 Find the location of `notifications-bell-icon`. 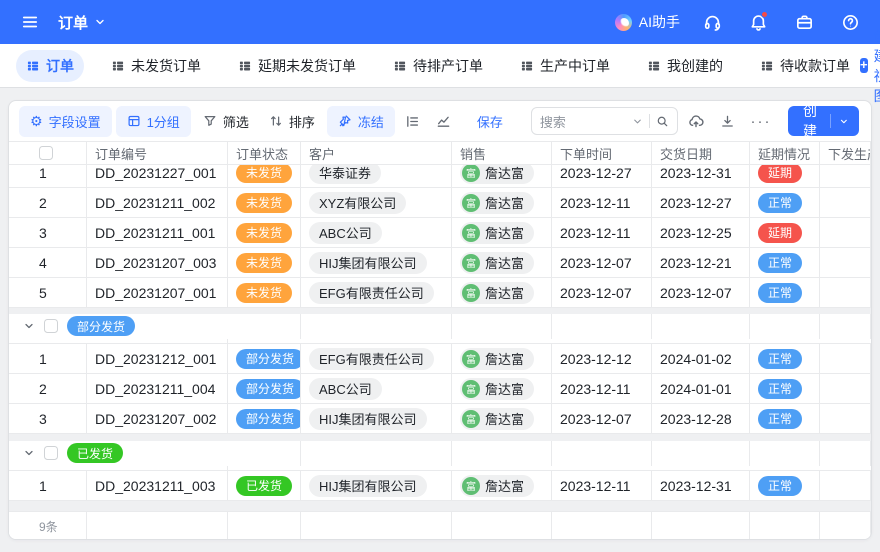

notifications-bell-icon is located at coordinates (758, 22).